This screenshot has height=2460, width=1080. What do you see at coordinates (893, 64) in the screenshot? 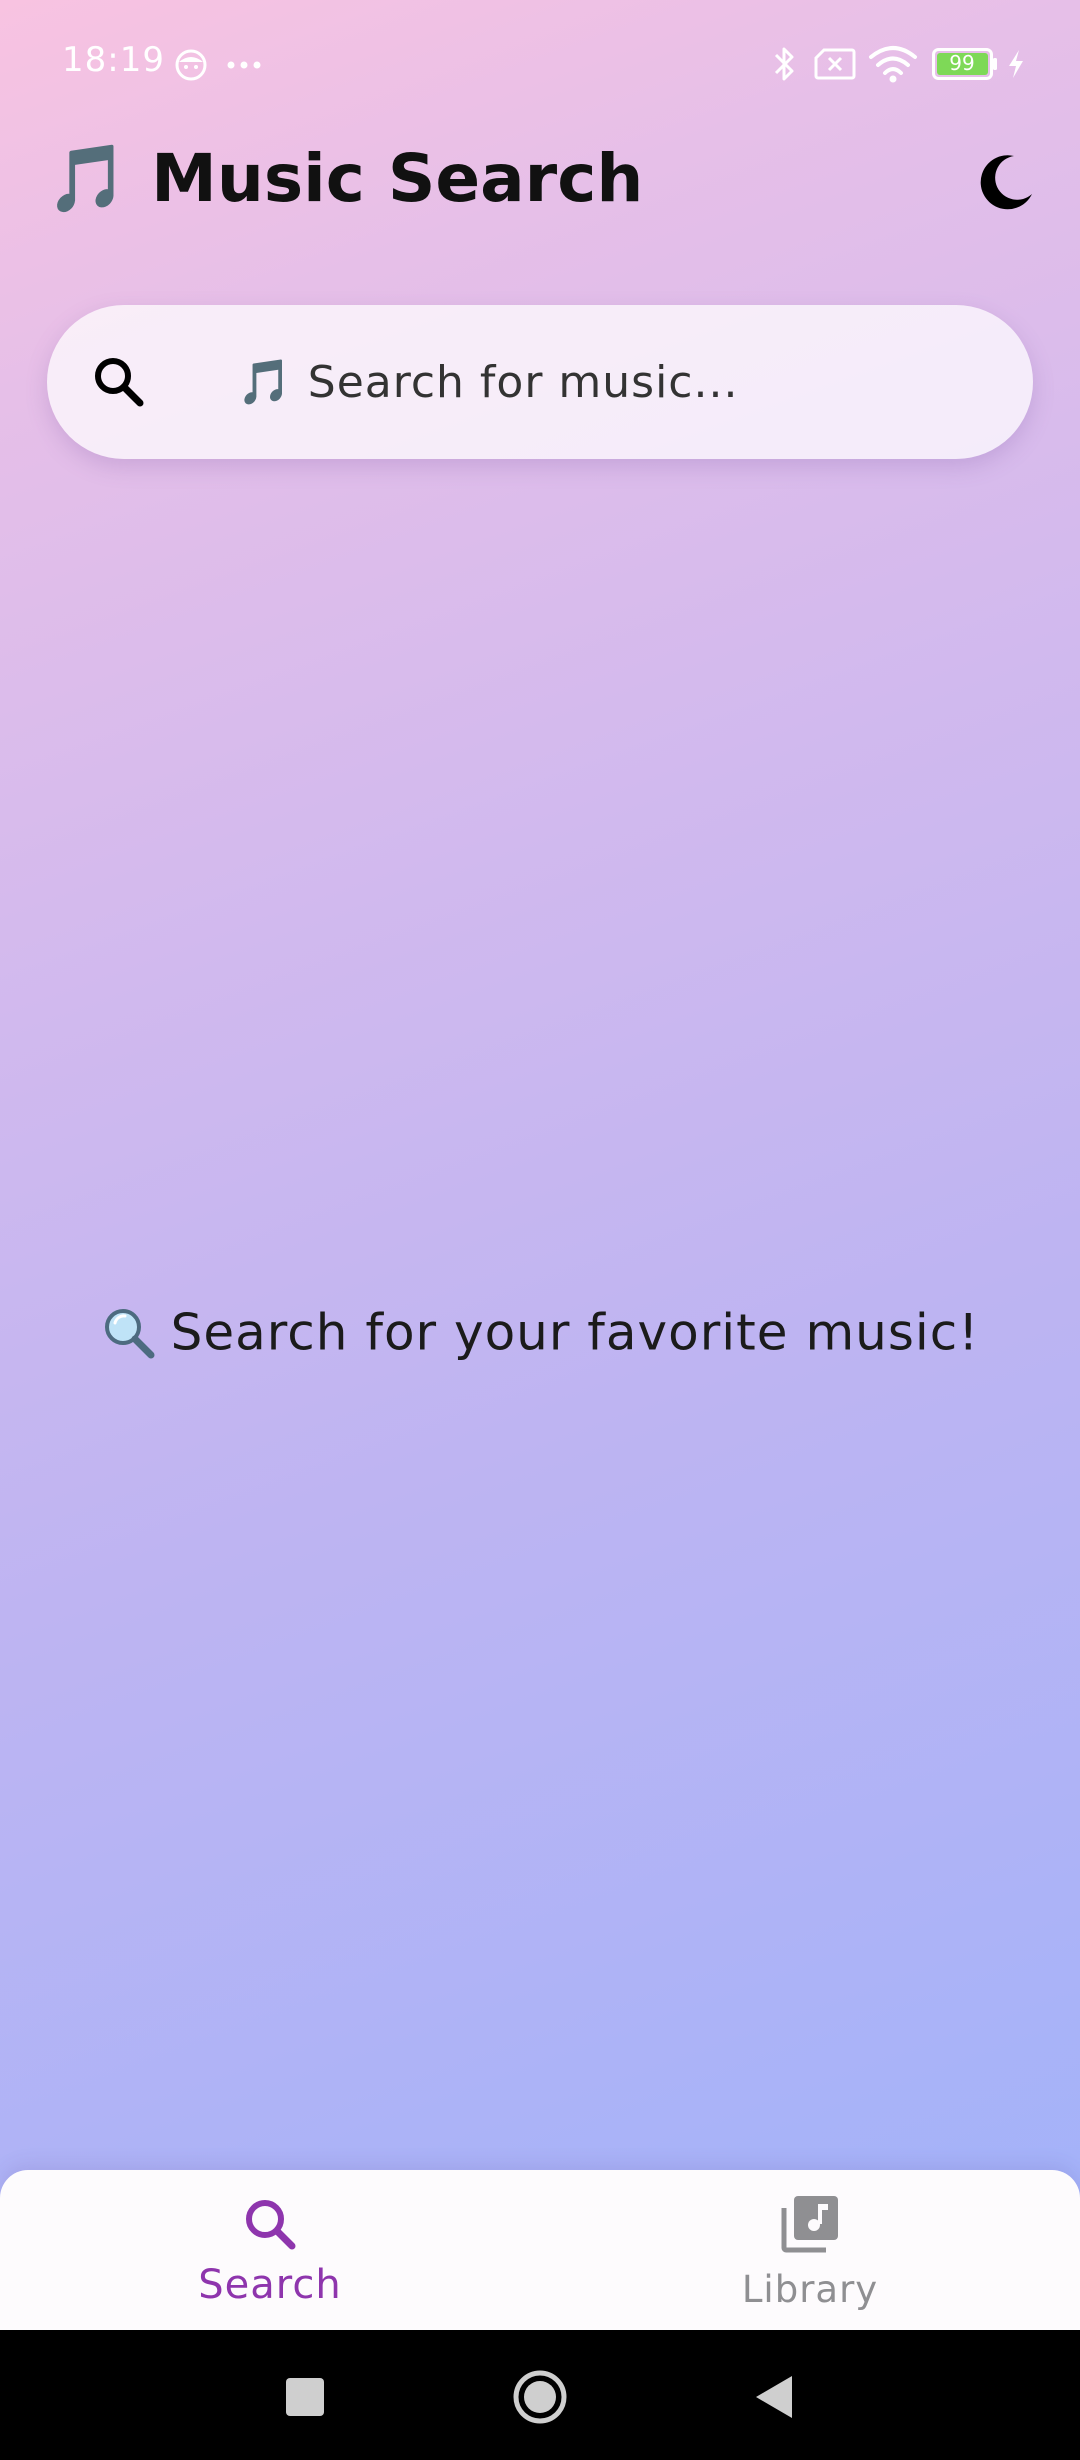
I see `wifi-icon` at bounding box center [893, 64].